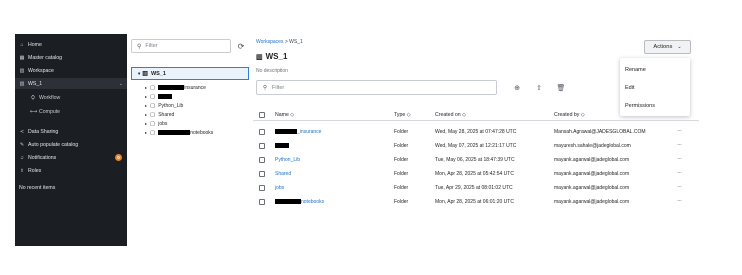 The height and width of the screenshot is (275, 742). What do you see at coordinates (171, 87) in the screenshot?
I see `redacted-block` at bounding box center [171, 87].